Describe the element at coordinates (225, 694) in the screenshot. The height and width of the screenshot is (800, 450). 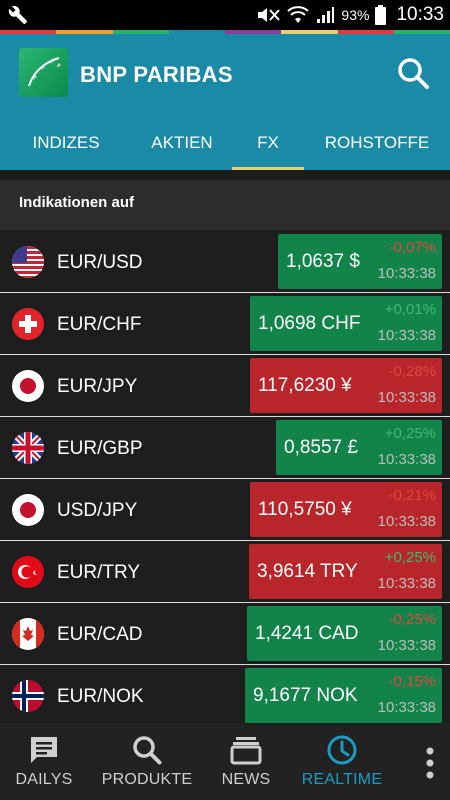
I see `list-item: EUR/NOK 9,1677 NOK -0,15% 10:33:38` at that location.